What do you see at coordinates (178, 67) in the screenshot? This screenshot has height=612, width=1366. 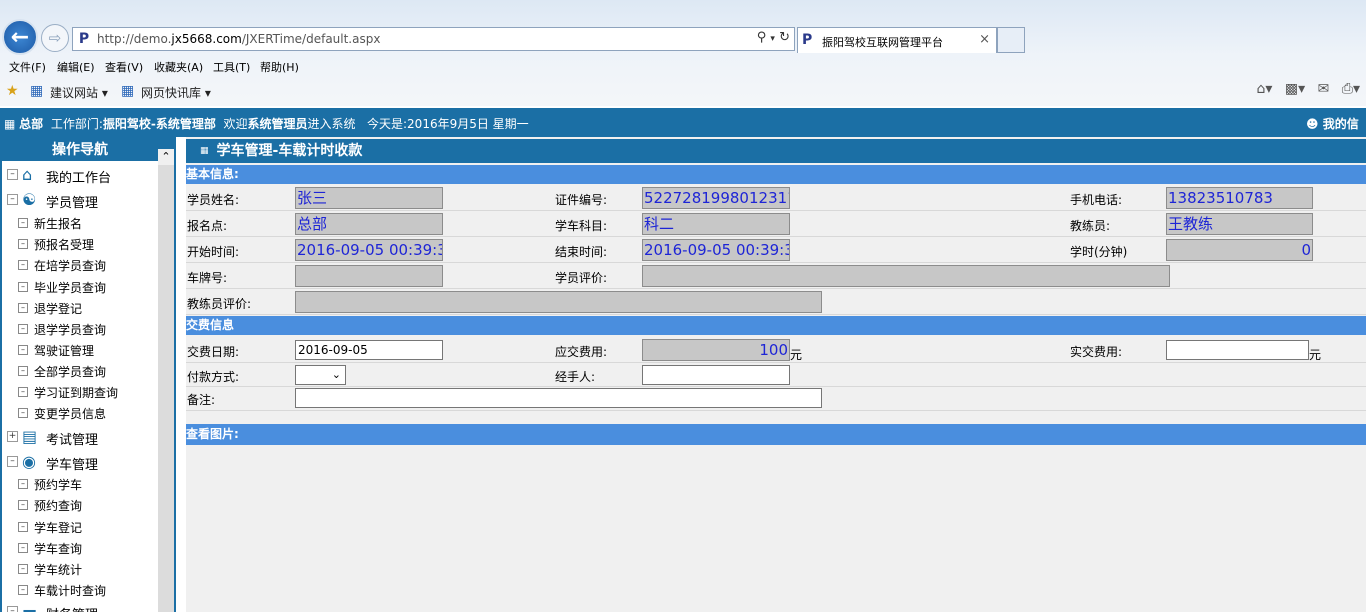 I see `menu-favorites: 收藏夹(A)` at bounding box center [178, 67].